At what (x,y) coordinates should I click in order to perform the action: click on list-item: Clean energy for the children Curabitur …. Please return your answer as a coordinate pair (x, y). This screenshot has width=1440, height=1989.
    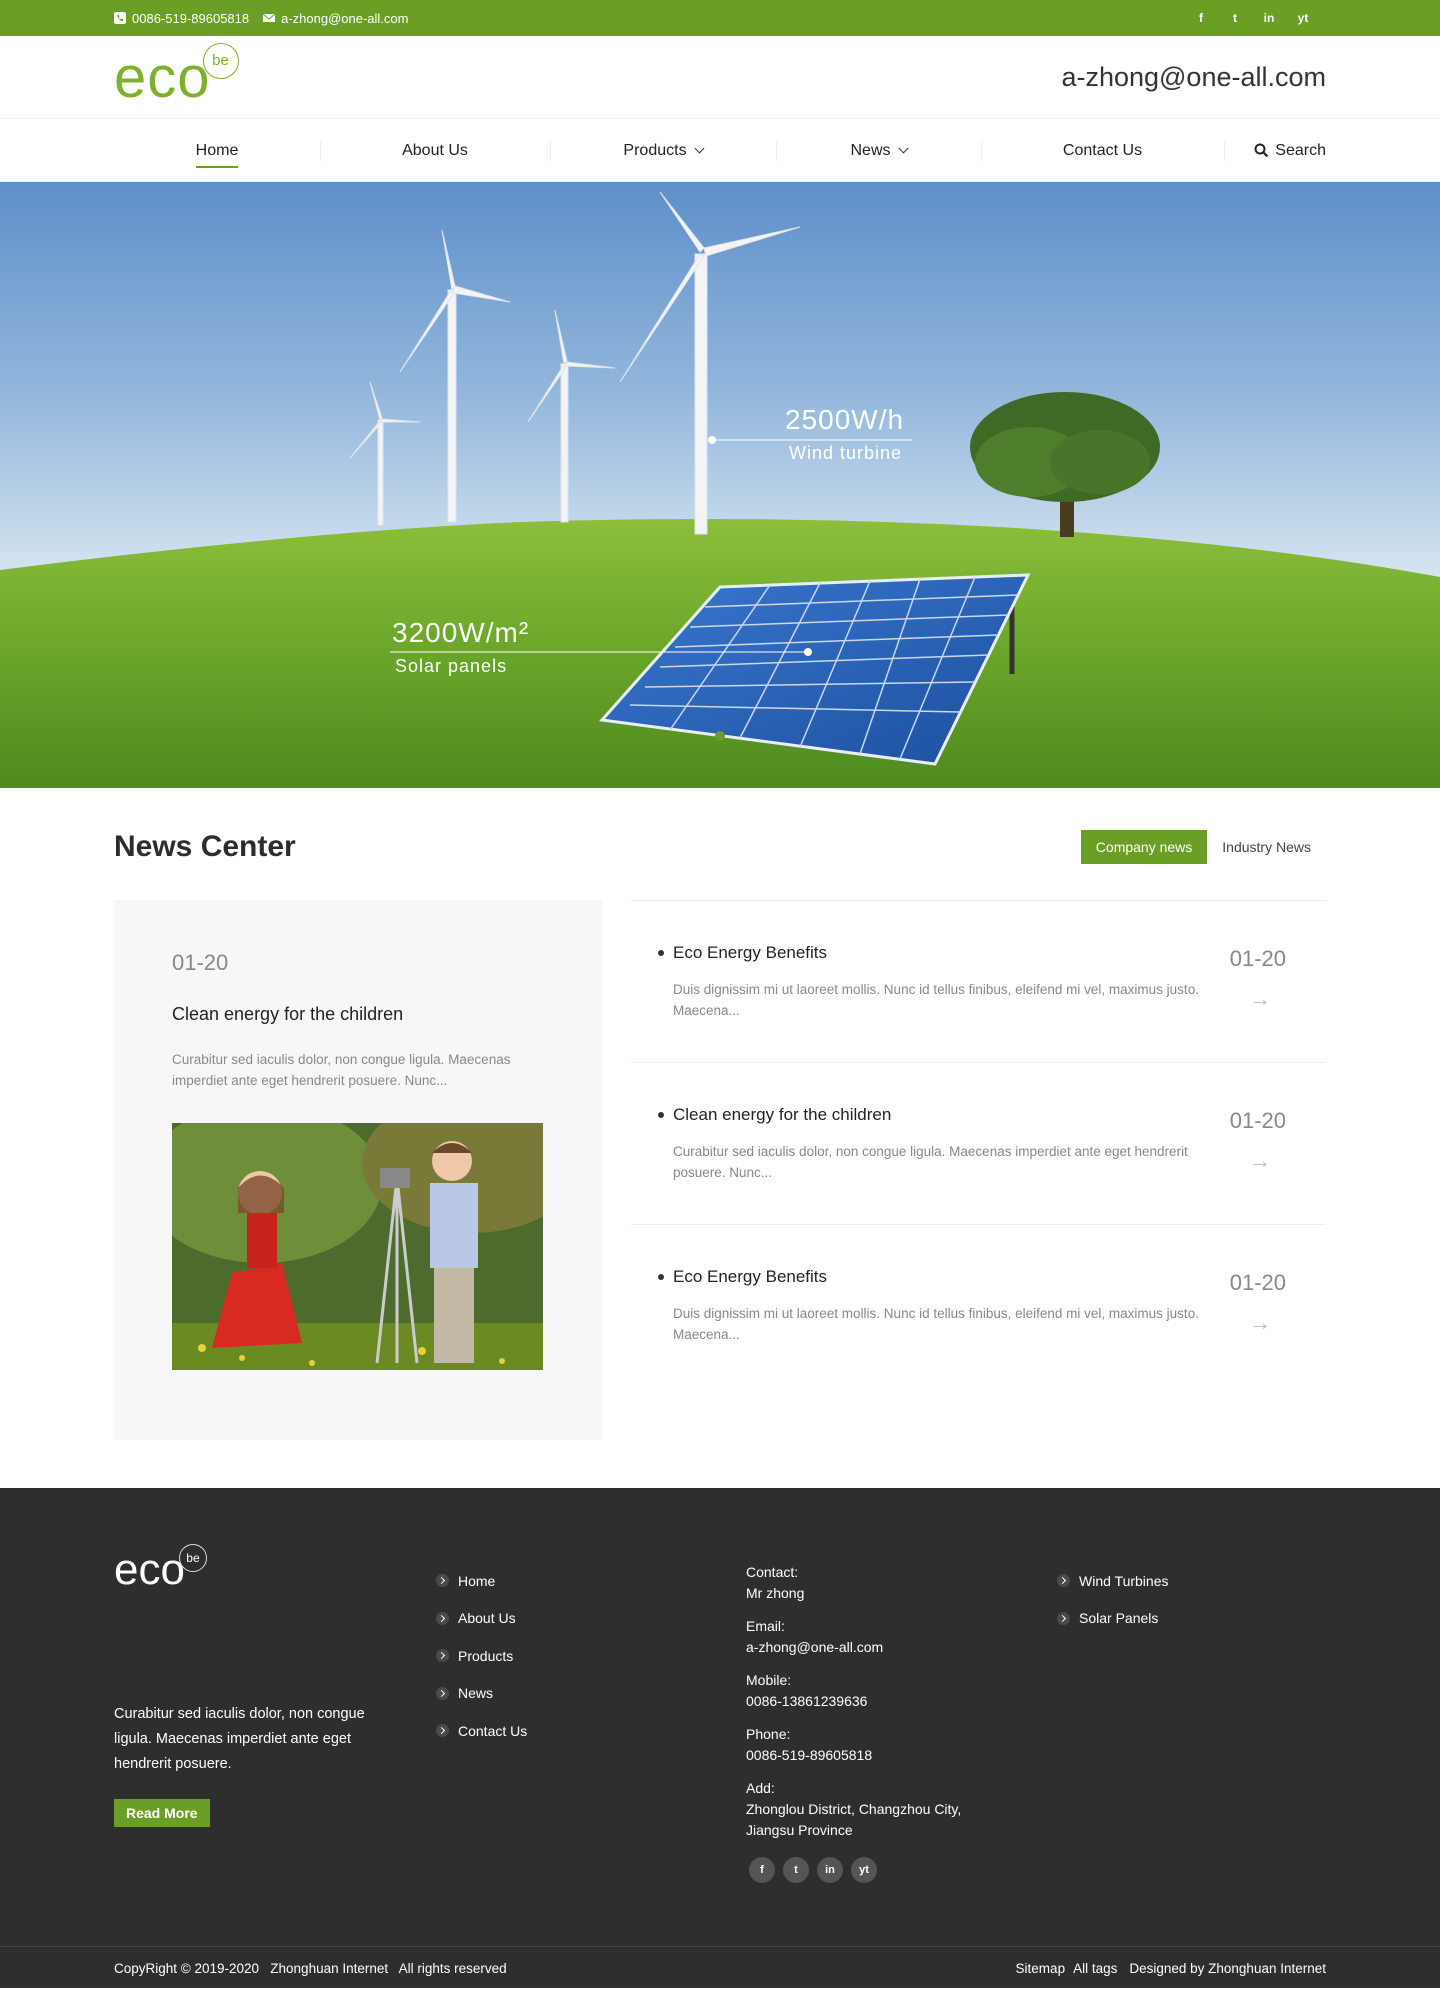
    Looking at the image, I should click on (978, 1144).